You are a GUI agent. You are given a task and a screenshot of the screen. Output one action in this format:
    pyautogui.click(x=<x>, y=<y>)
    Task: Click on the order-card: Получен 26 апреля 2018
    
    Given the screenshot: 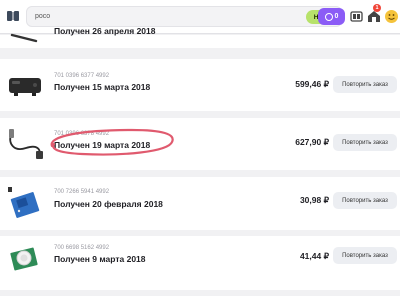 What is the action you would take?
    pyautogui.click(x=200, y=37)
    